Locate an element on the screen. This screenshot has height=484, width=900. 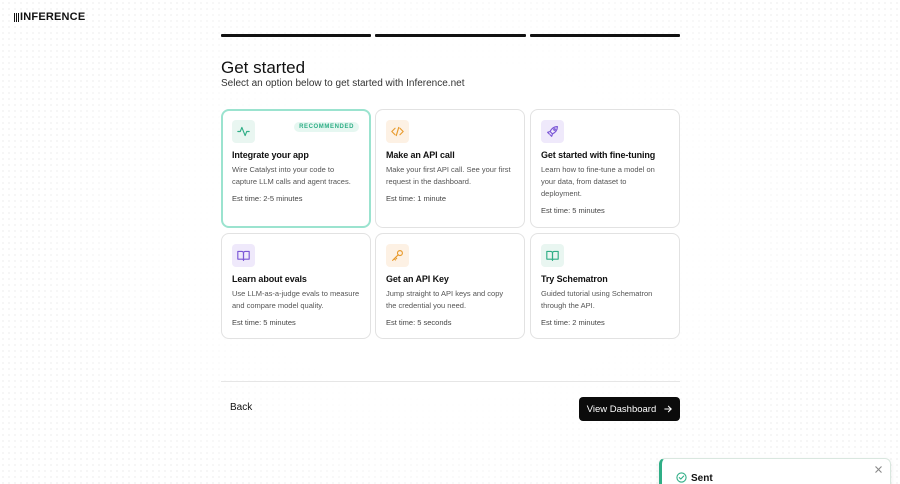
toast-notification: Sent is located at coordinates (775, 471).